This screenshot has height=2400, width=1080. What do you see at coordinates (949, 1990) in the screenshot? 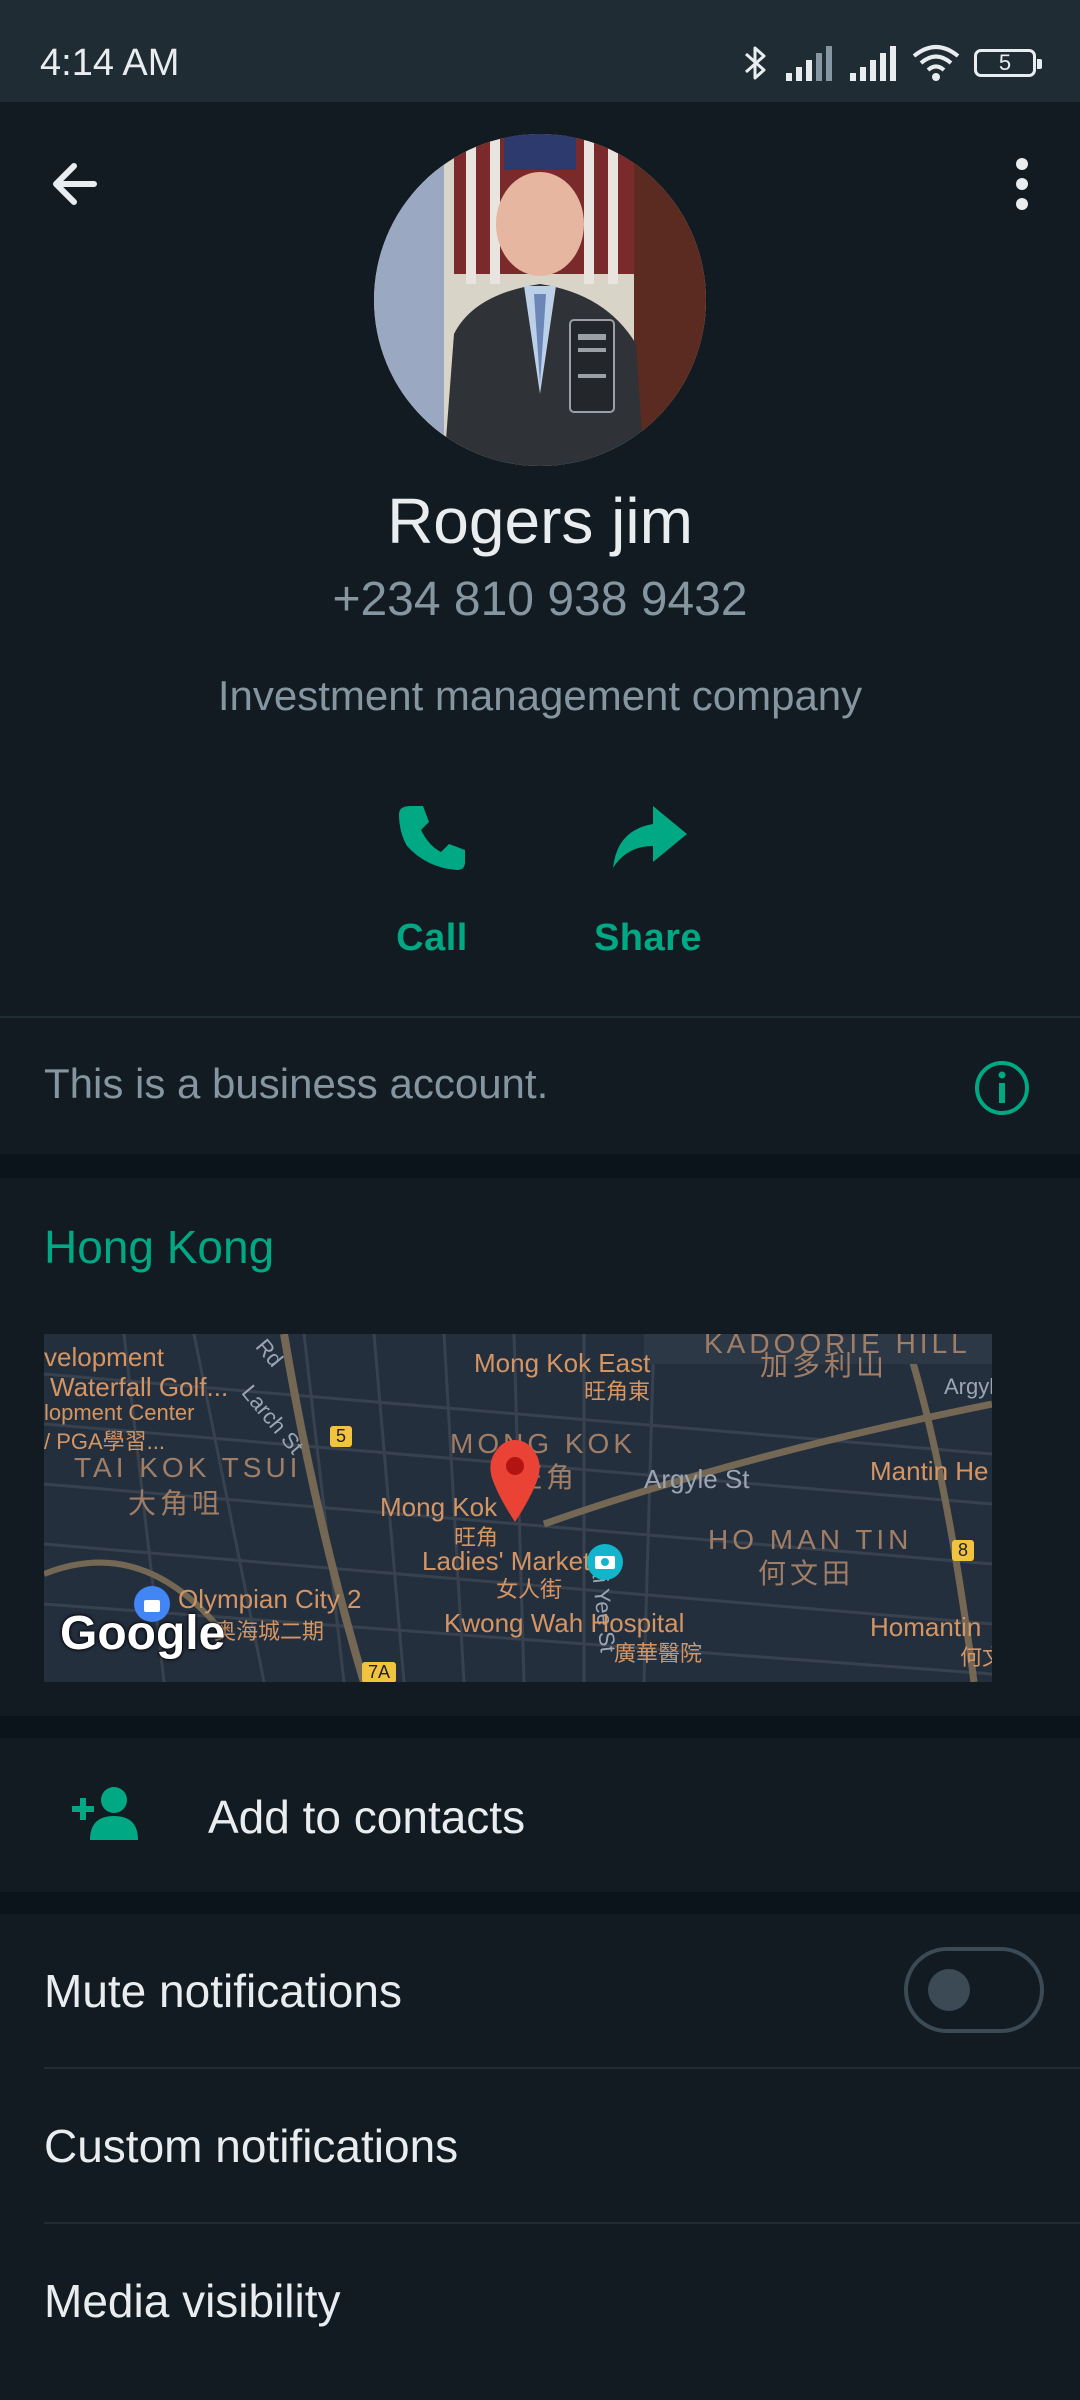
I see `toggle-knob` at bounding box center [949, 1990].